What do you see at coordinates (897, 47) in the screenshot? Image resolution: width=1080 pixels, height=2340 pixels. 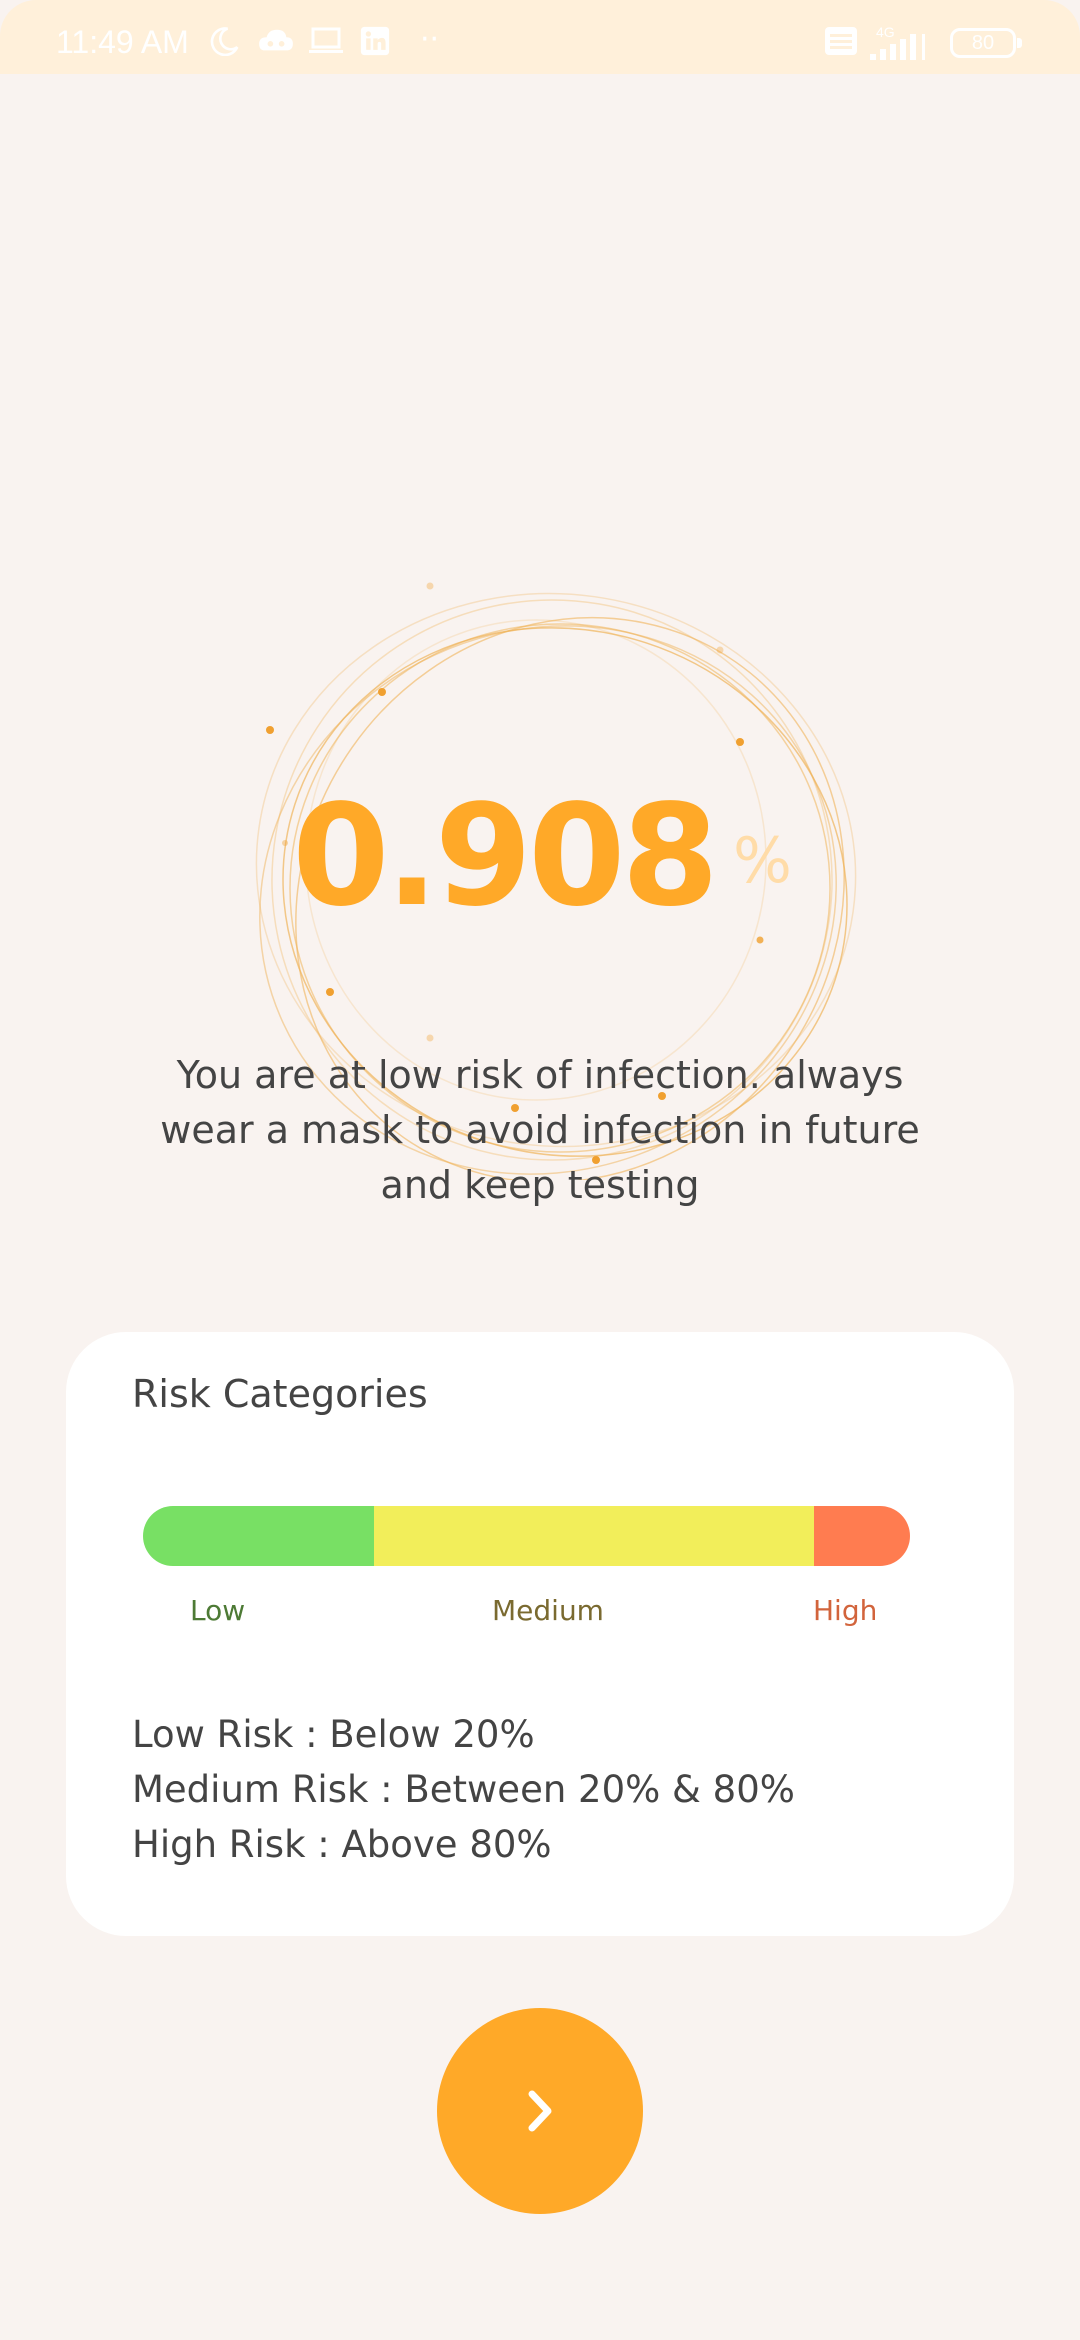 I see `signal-icon` at bounding box center [897, 47].